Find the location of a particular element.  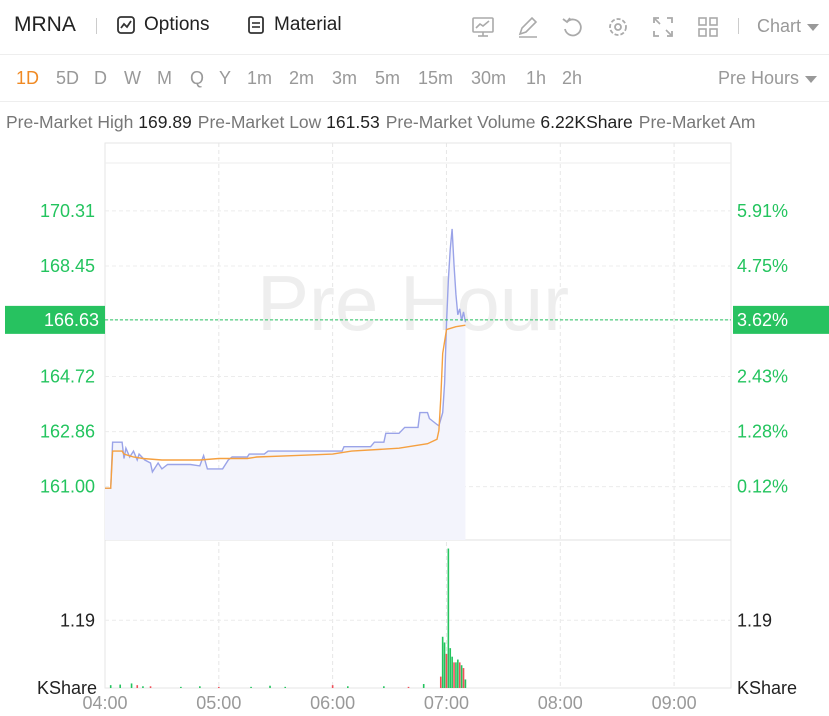

watermark-text: Pre Hour is located at coordinates (413, 303).